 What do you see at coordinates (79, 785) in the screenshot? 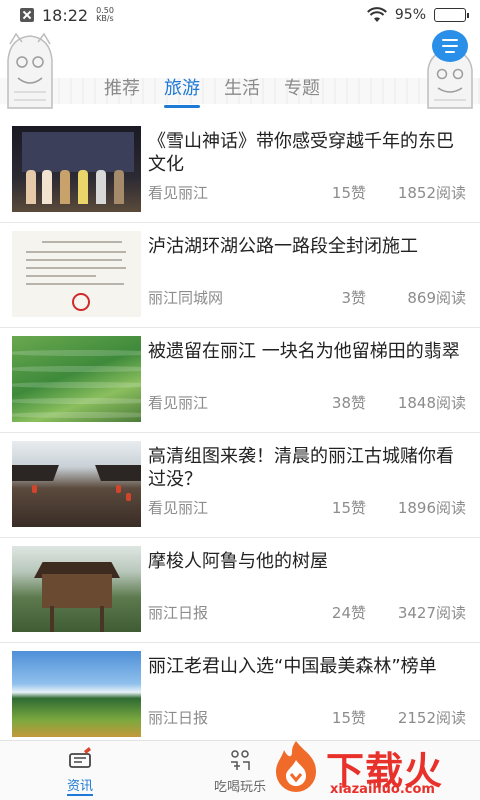
I see `nav-label: 资讯` at bounding box center [79, 785].